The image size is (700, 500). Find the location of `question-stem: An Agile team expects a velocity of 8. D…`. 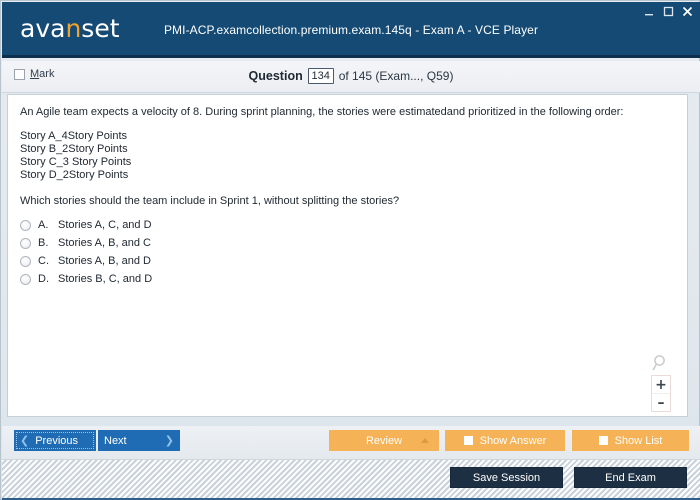

question-stem: An Agile team expects a velocity of 8. D… is located at coordinates (322, 112).